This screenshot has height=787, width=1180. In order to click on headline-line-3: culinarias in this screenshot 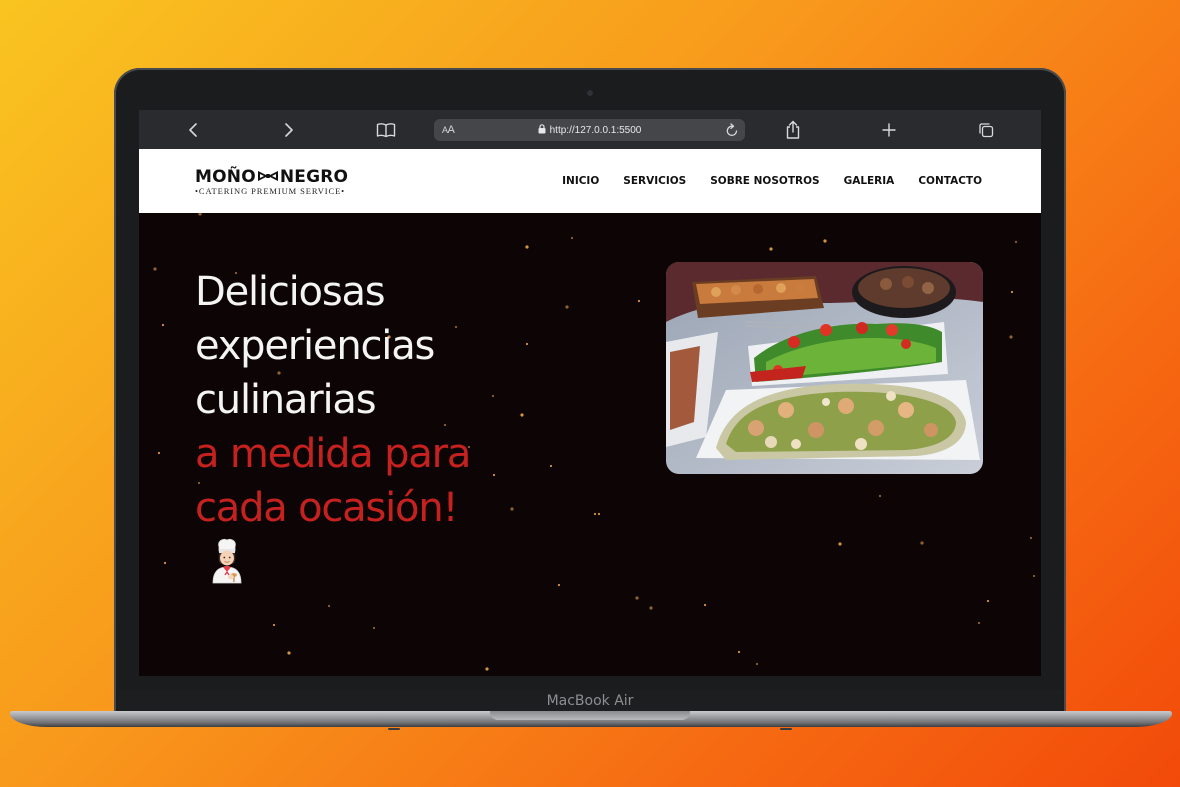, I will do `click(286, 400)`.